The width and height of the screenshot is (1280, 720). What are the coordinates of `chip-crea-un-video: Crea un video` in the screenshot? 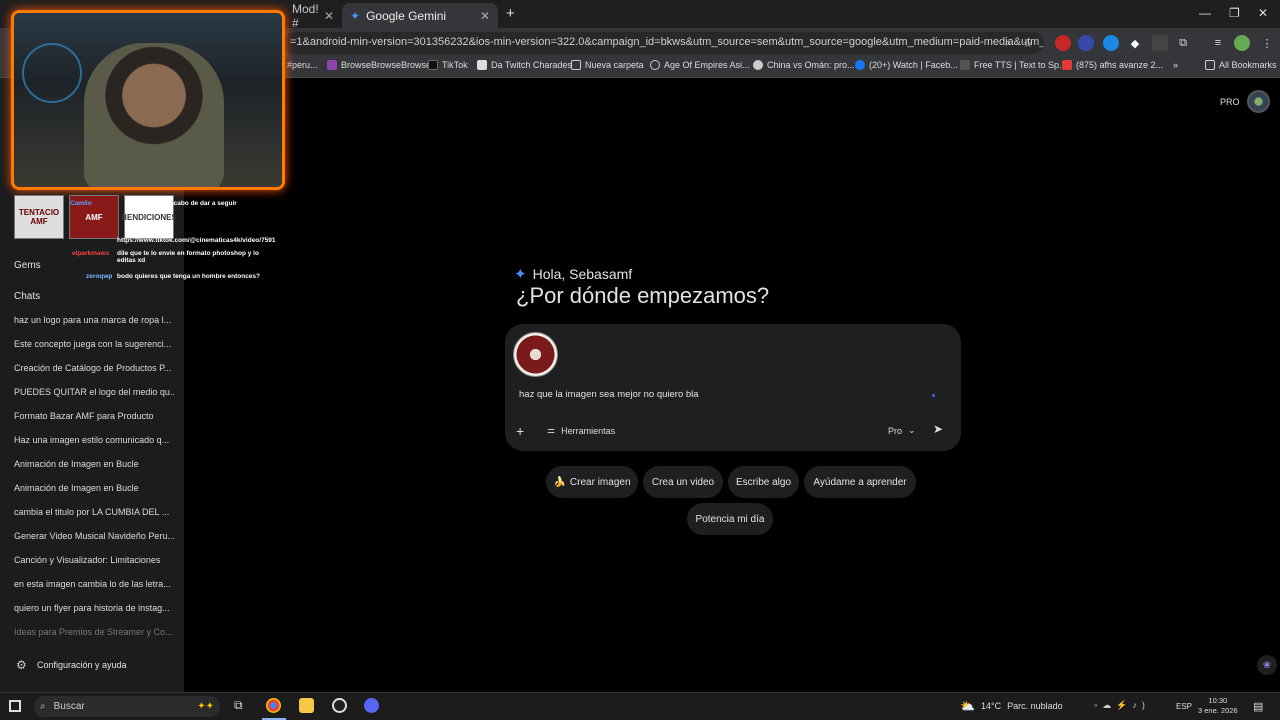 It's located at (683, 482).